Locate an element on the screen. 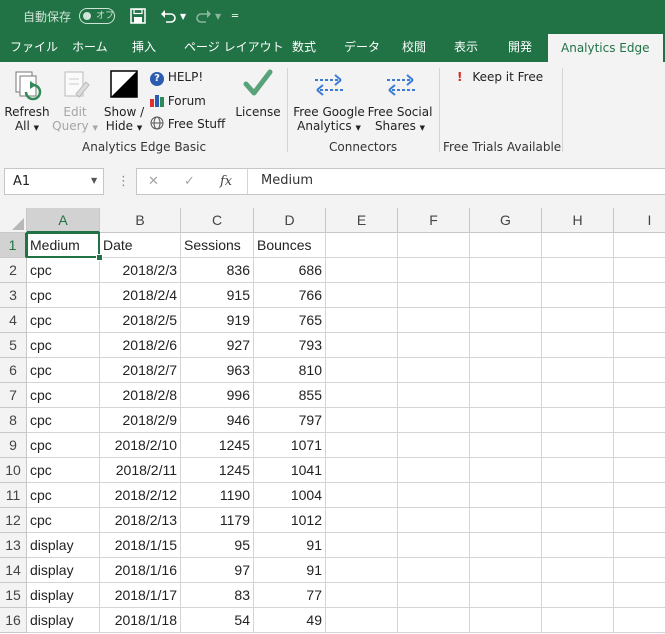 The height and width of the screenshot is (634, 665). row-header: 12 is located at coordinates (13, 520).